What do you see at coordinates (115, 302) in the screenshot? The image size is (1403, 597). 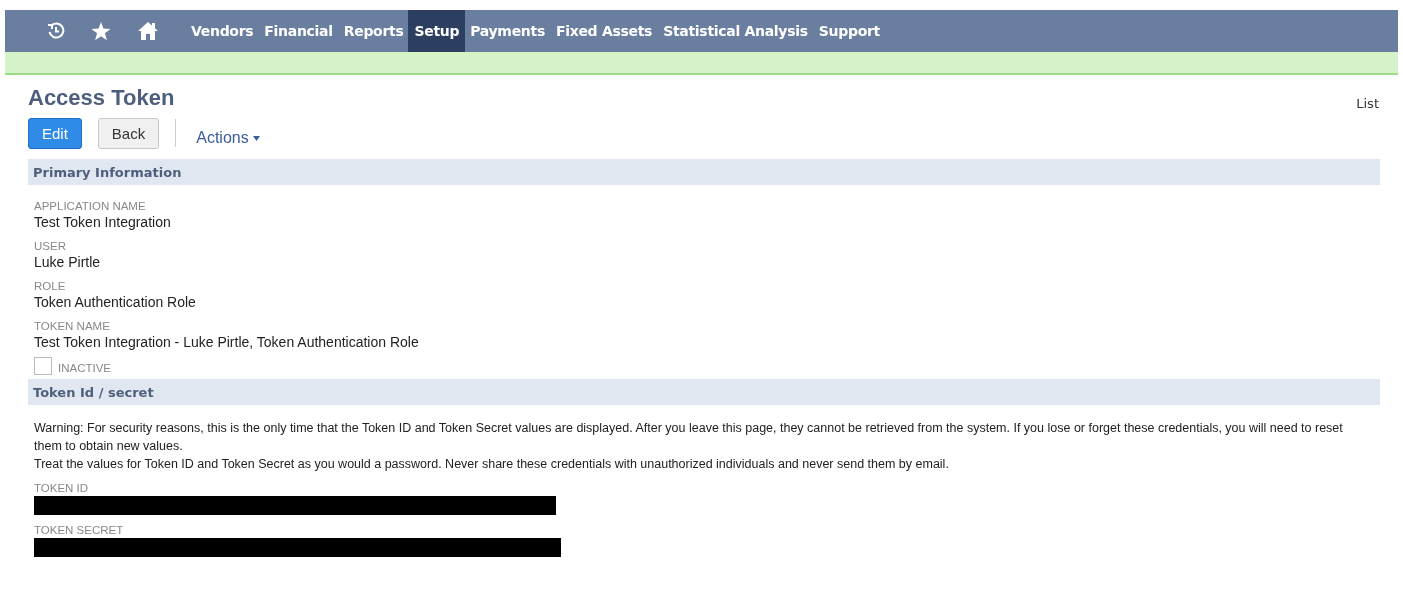 I see `field-value: Token Authentication Role` at bounding box center [115, 302].